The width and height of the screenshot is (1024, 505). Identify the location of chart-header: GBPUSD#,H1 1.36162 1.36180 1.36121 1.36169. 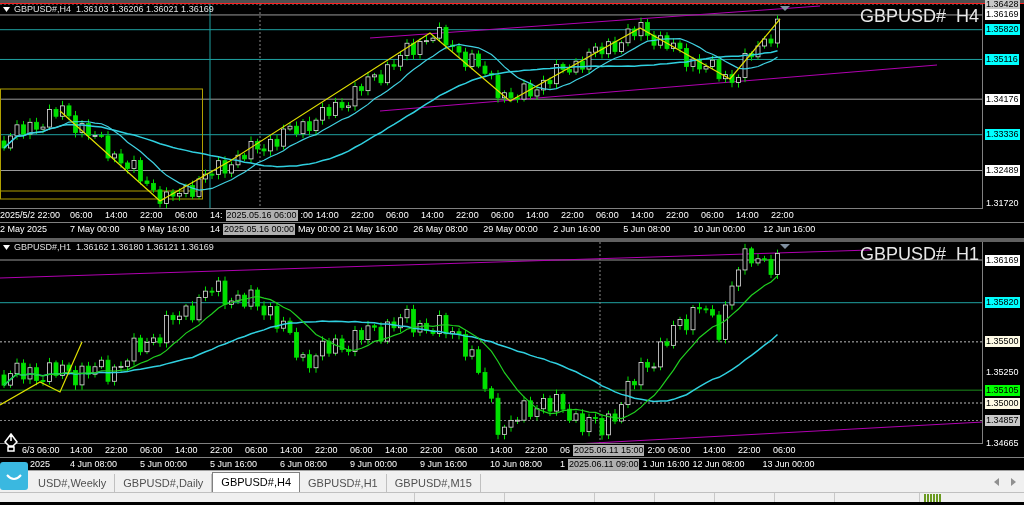
(114, 247).